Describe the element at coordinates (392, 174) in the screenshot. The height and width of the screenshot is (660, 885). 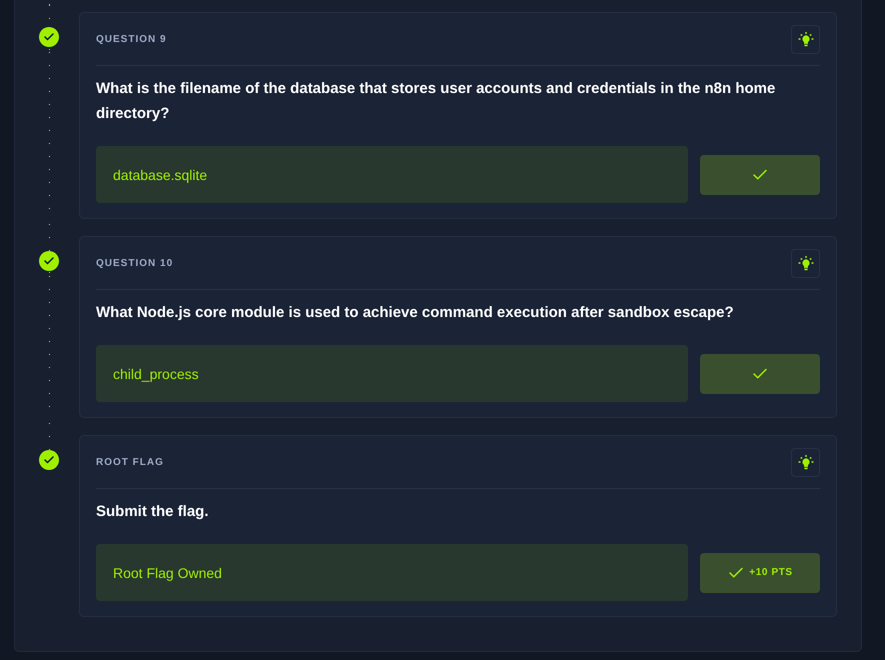
I see `answer-field: database.sqlite` at that location.